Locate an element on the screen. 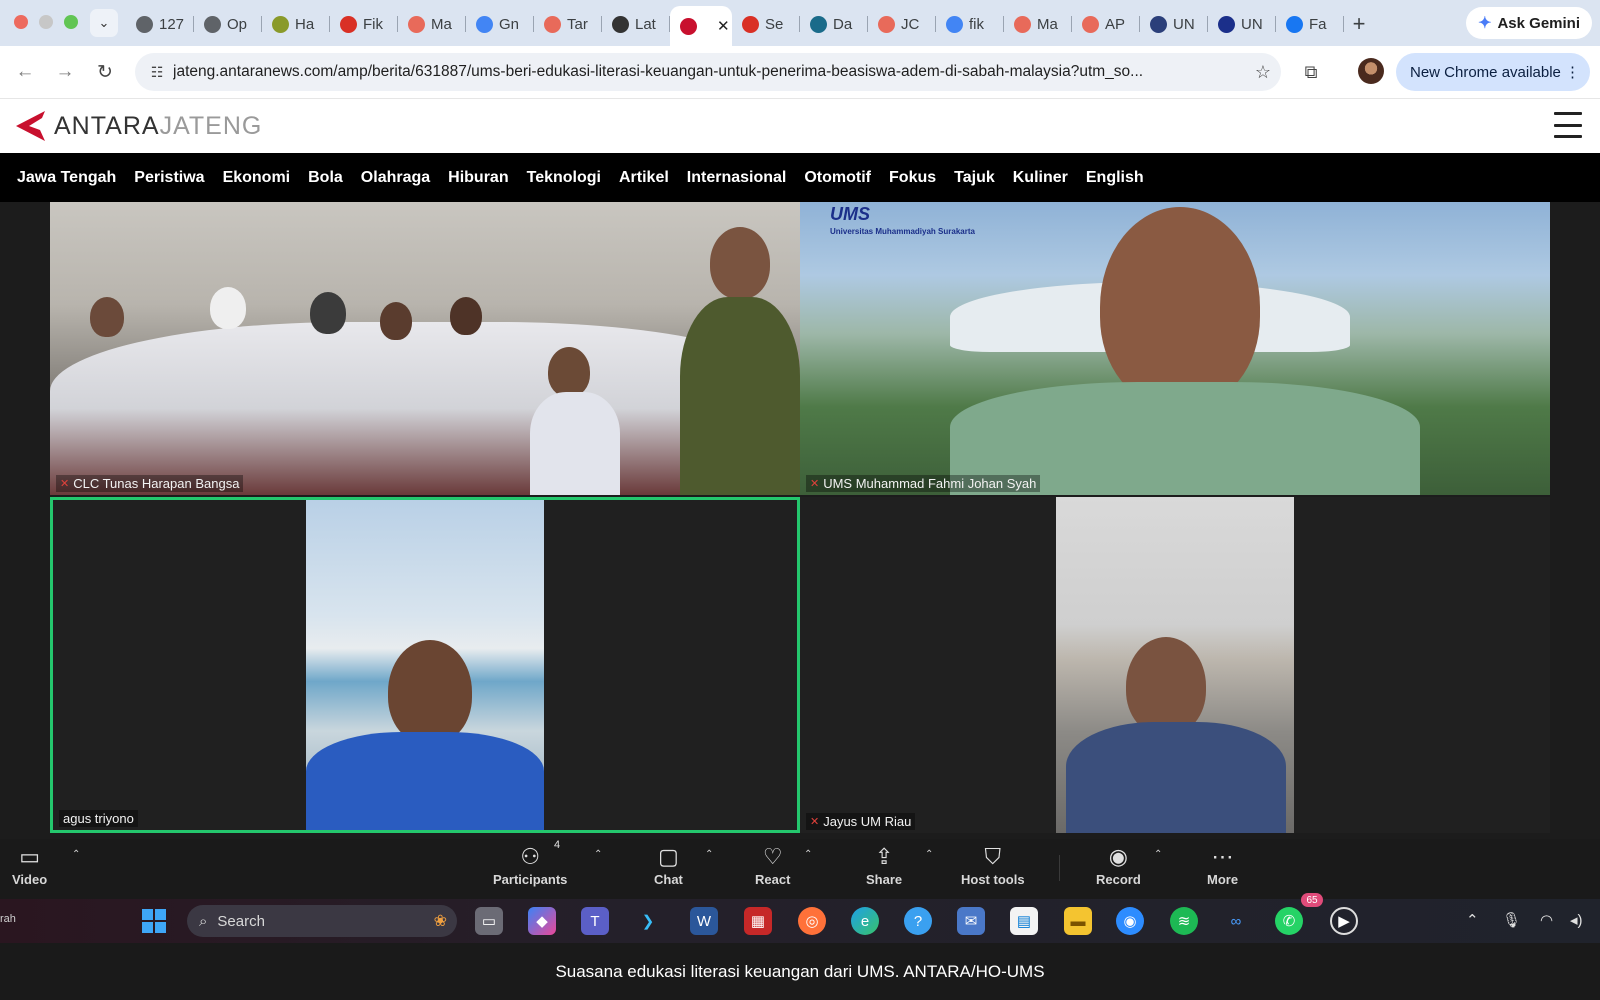 The image size is (1600, 1000). window-close-button is located at coordinates (21, 22).